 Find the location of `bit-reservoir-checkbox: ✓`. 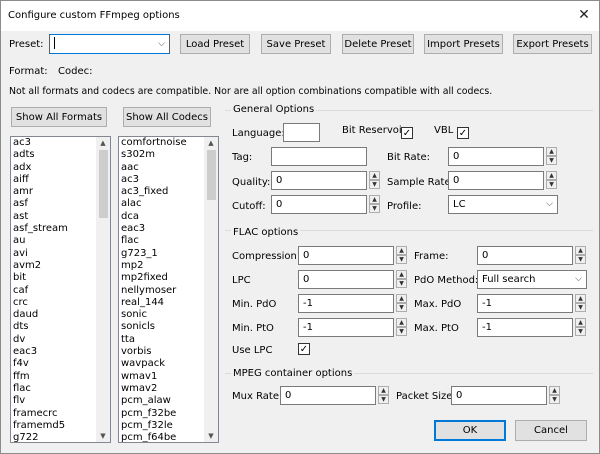

bit-reservoir-checkbox: ✓ is located at coordinates (407, 133).